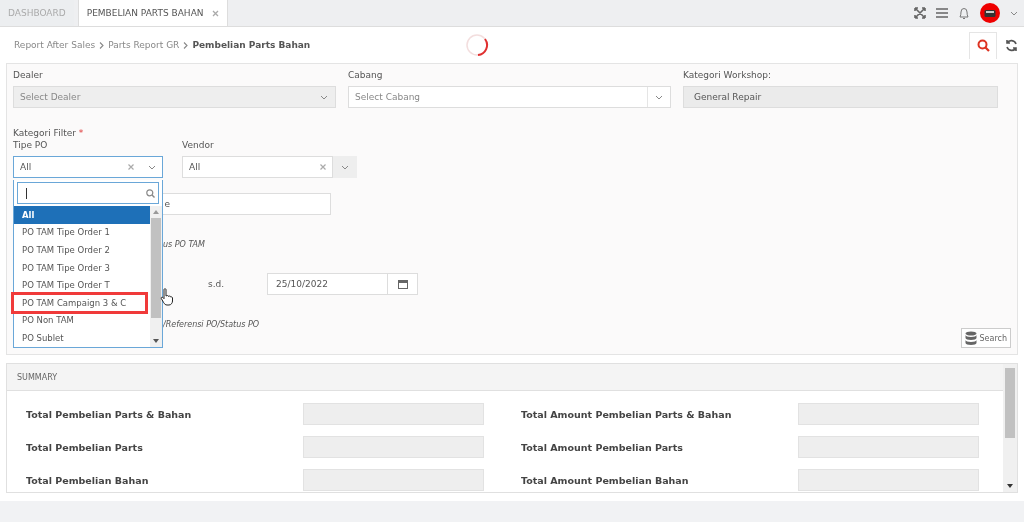  I want to click on field-label: Dealer, so click(28, 75).